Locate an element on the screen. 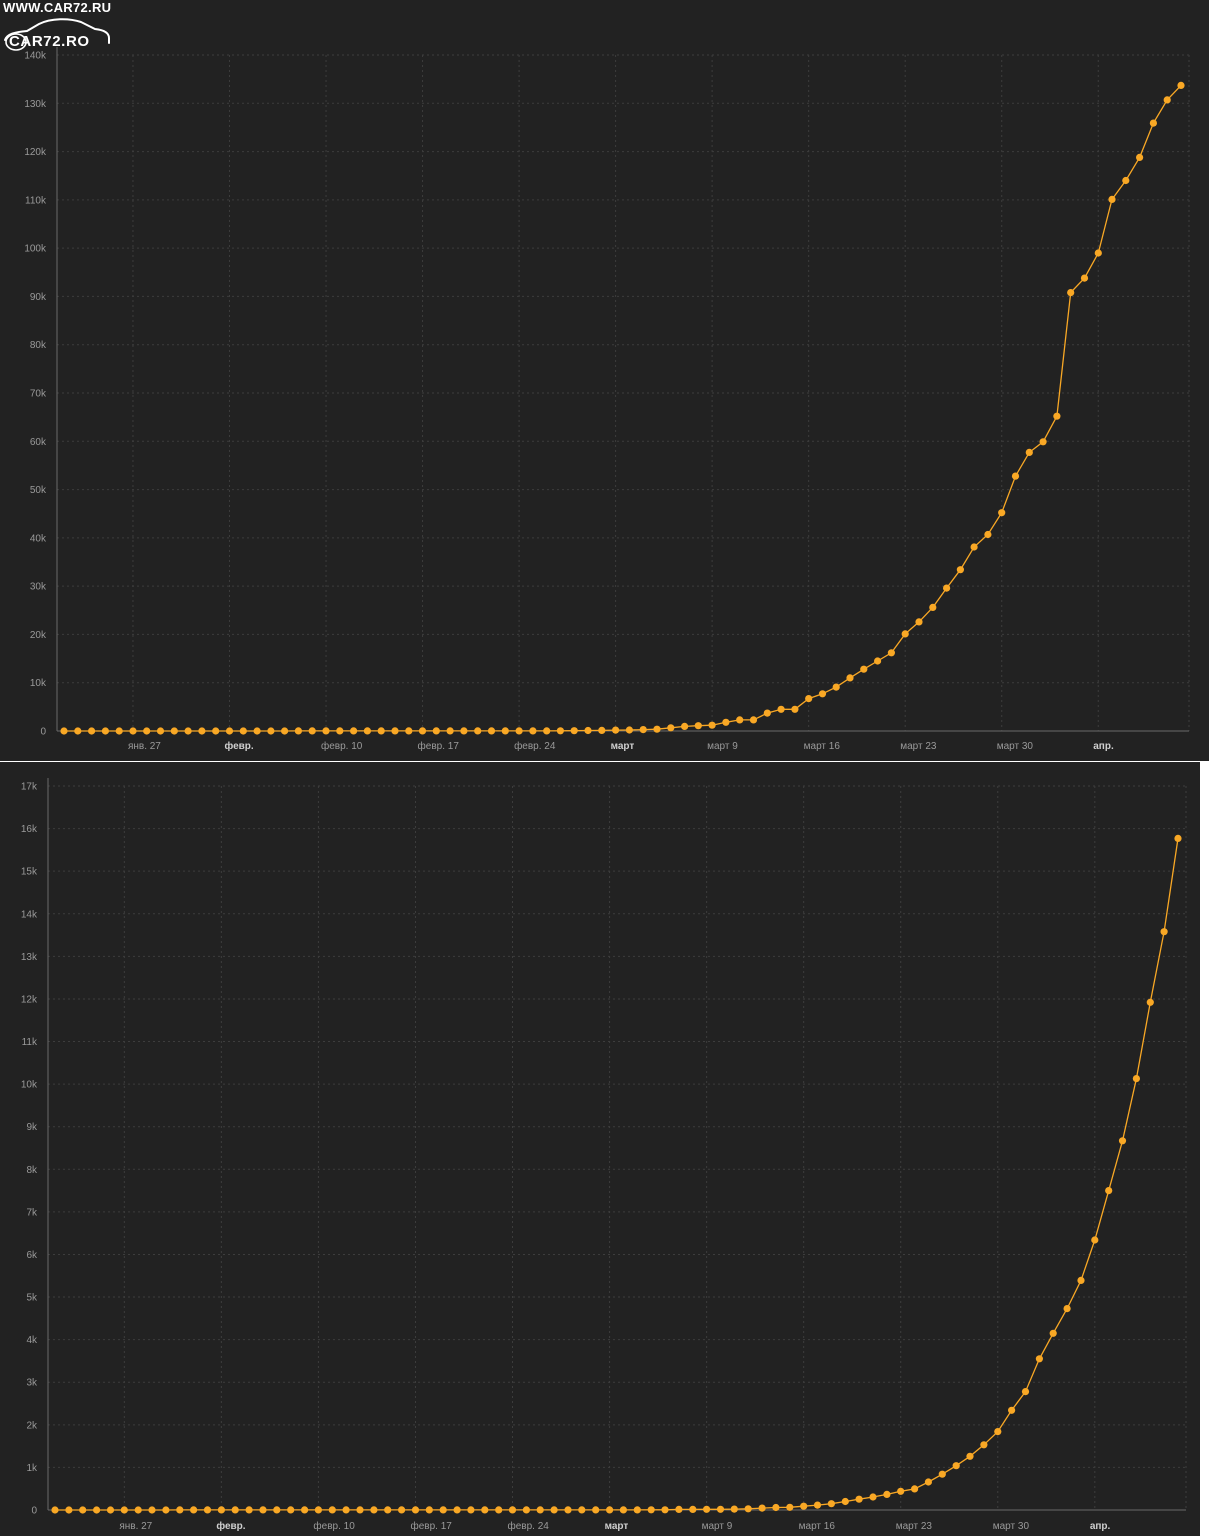 The image size is (1209, 1536). x-tick-label: март 30 is located at coordinates (1011, 1526).